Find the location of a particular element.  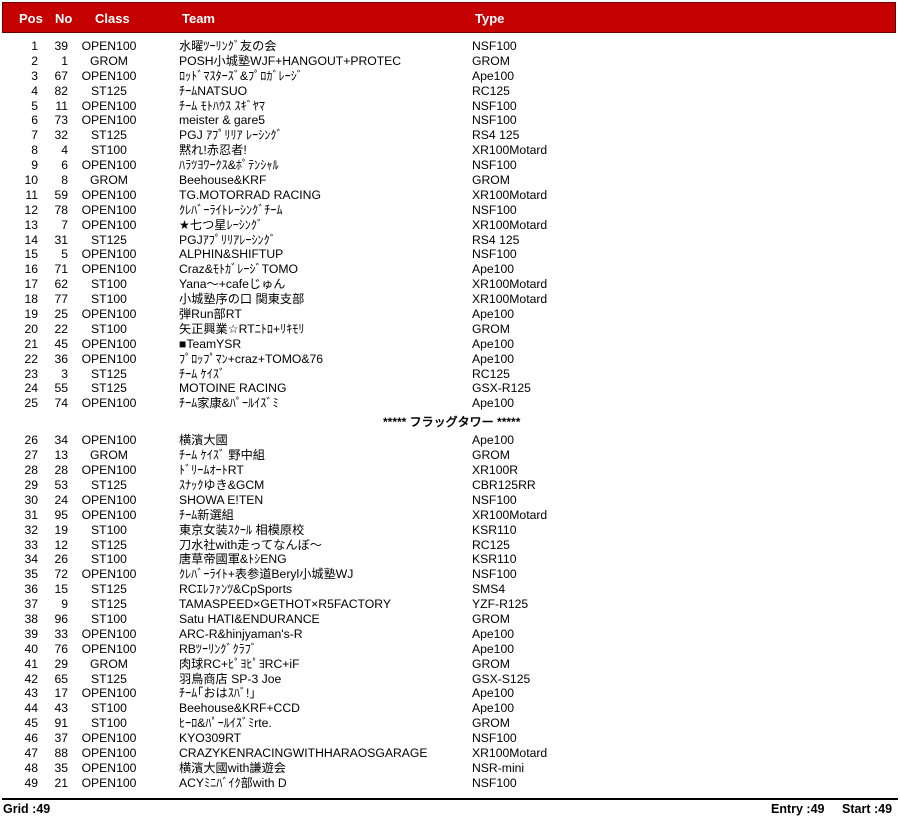

cell-pos: 24 is located at coordinates (31, 388).